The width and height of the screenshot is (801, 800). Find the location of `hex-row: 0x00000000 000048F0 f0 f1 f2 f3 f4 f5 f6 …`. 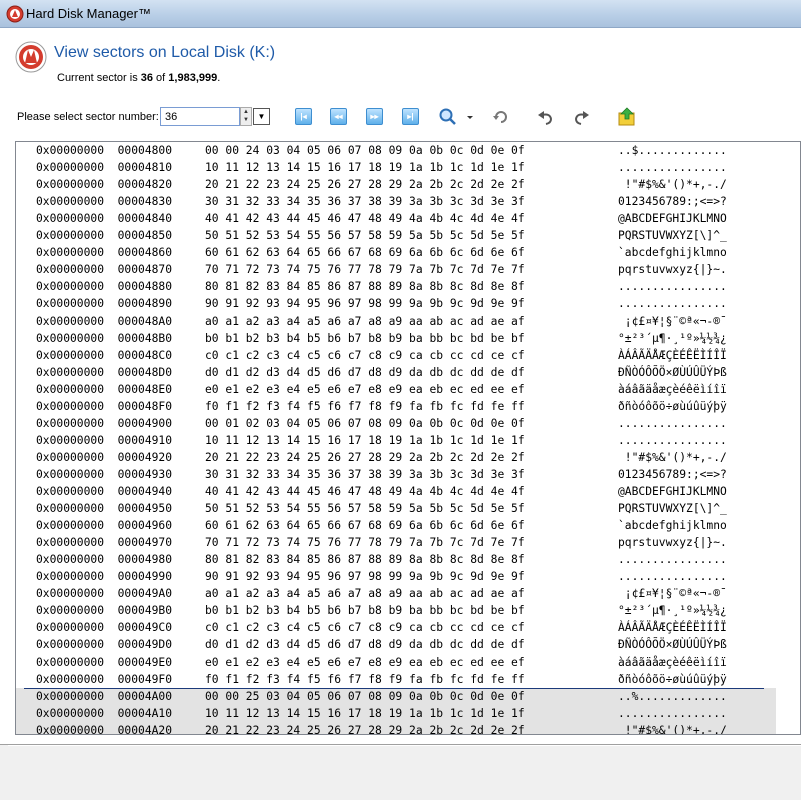

hex-row: 0x00000000 000048F0 f0 f1 f2 f3 f4 f5 f6 … is located at coordinates (396, 406).